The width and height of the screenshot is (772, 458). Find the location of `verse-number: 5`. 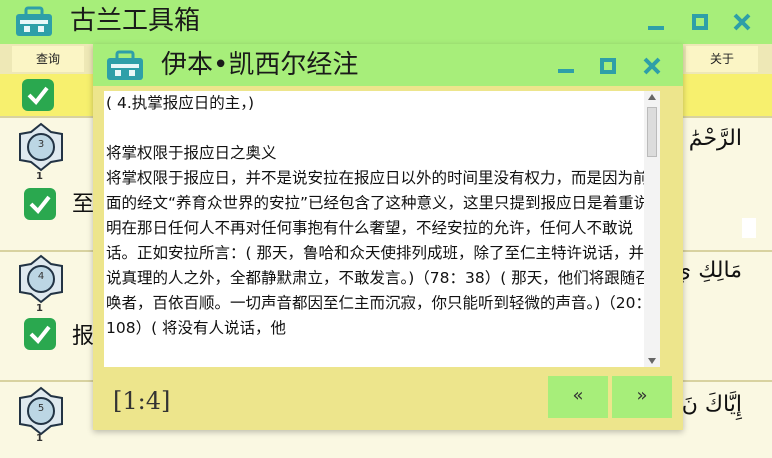

verse-number: 5 is located at coordinates (41, 408).